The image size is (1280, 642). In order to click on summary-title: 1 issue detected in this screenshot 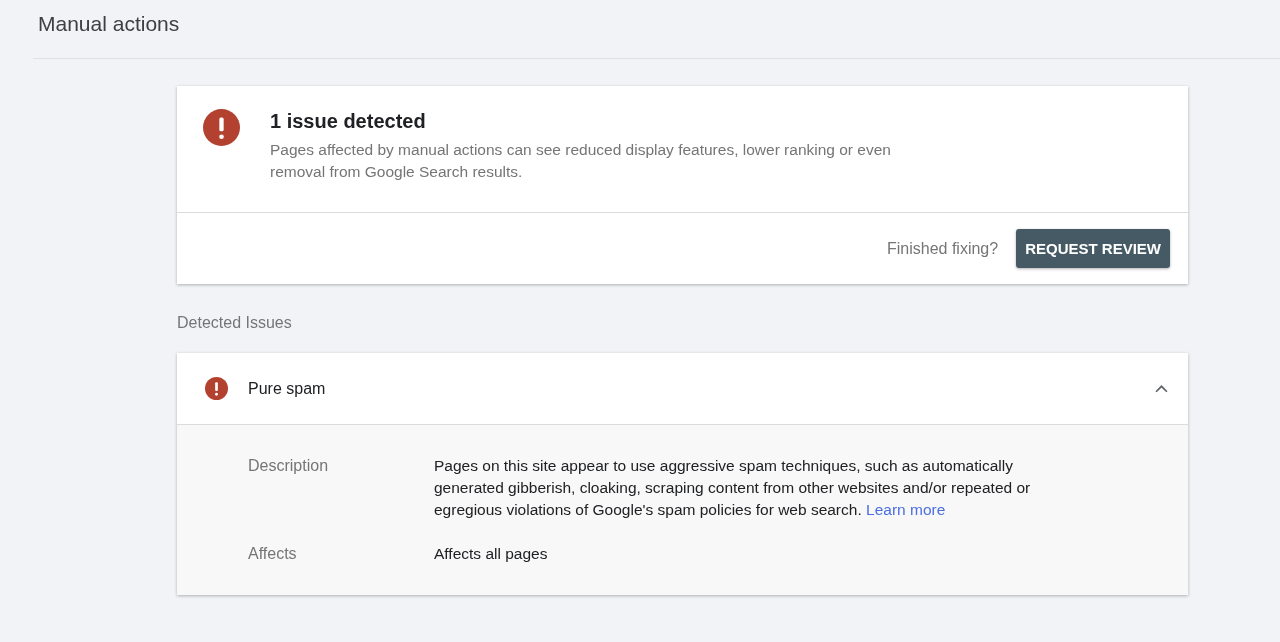, I will do `click(348, 121)`.